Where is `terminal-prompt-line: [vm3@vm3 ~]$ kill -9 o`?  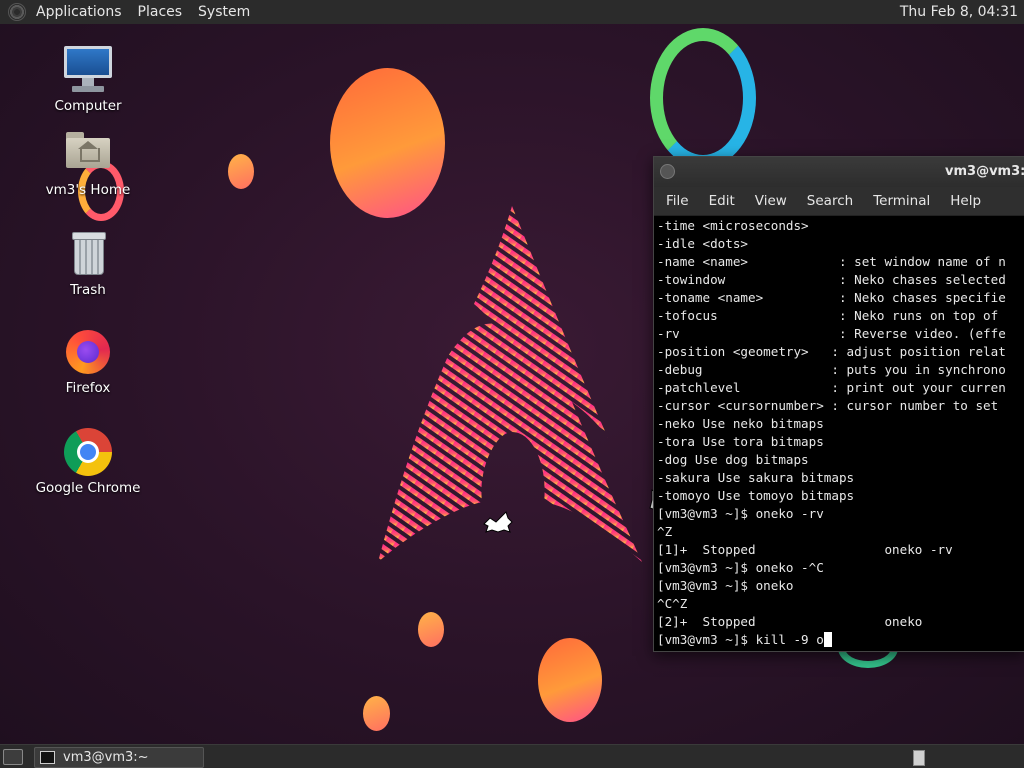
terminal-prompt-line: [vm3@vm3 ~]$ kill -9 o is located at coordinates (840, 640).